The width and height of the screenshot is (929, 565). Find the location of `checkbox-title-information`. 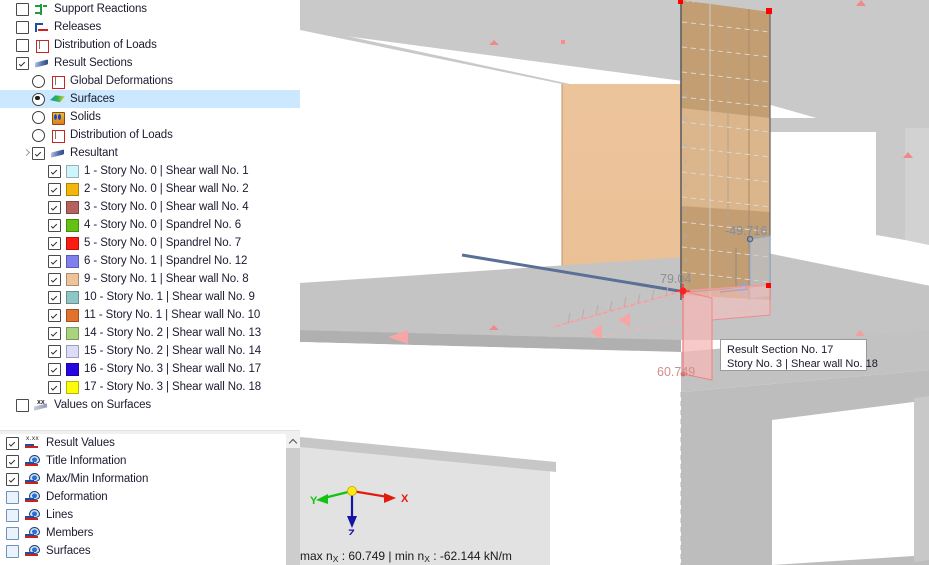

checkbox-title-information is located at coordinates (12, 461).